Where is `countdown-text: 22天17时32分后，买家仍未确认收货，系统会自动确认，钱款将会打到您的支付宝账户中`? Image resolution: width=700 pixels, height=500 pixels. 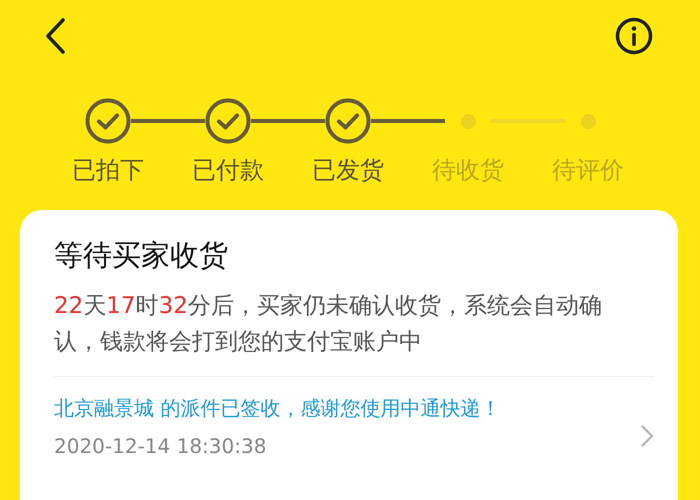
countdown-text: 22天17时32分后，买家仍未确认收货，系统会自动确认，钱款将会打到您的支付宝账户中 is located at coordinates (328, 324).